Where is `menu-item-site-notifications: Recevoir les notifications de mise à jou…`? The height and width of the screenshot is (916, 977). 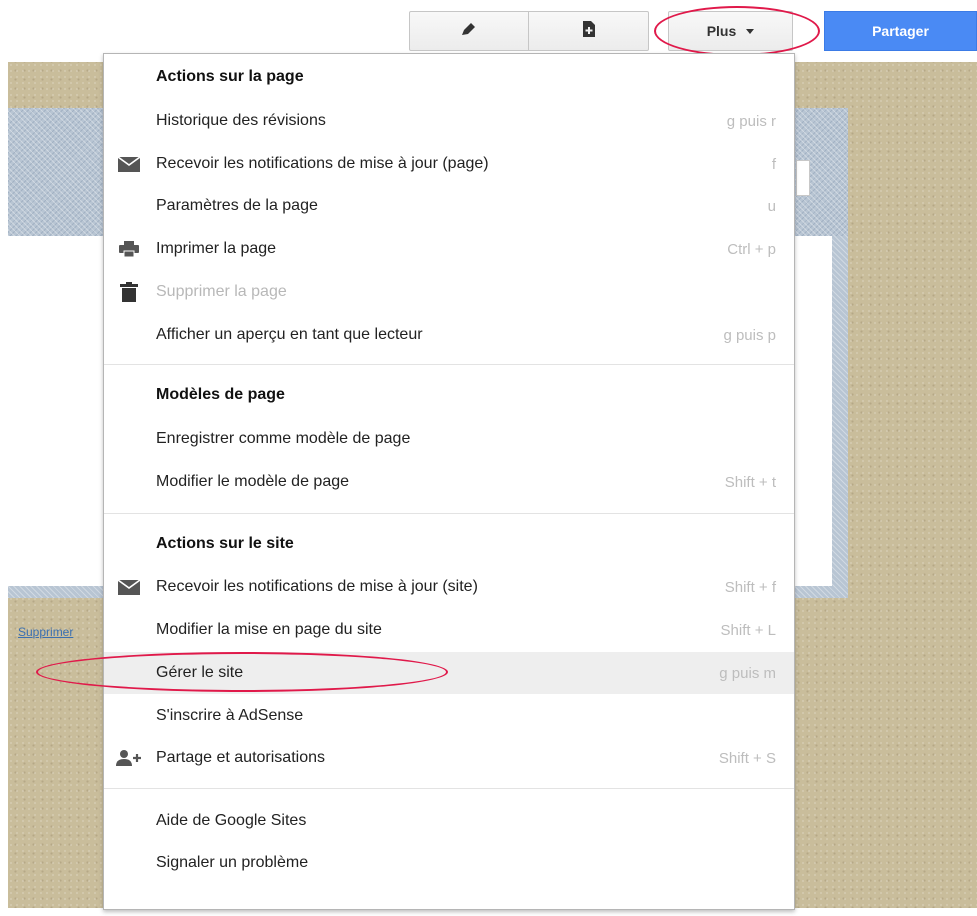
menu-item-site-notifications: Recevoir les notifications de mise à jou… is located at coordinates (449, 587).